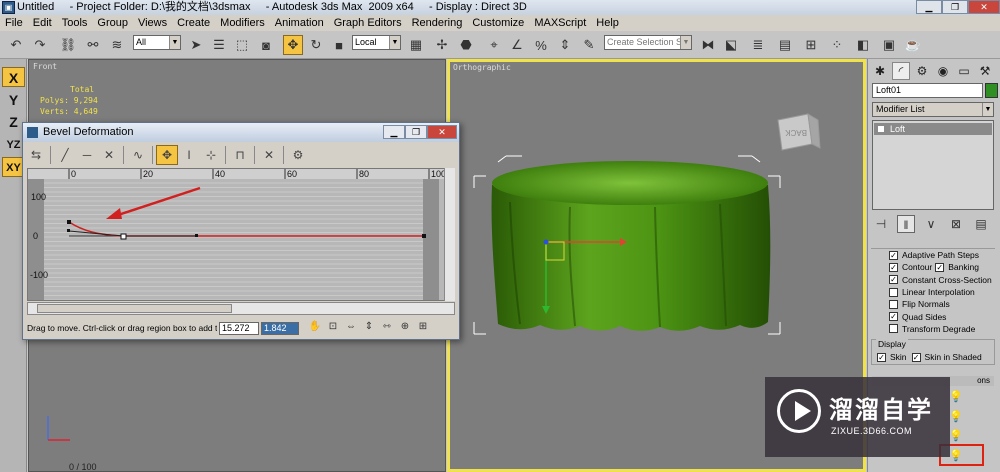 Image resolution: width=1000 pixels, height=472 pixels. I want to click on dialog-title-bar: Bevel Deformation ▁ ❐ ✕, so click(241, 132).